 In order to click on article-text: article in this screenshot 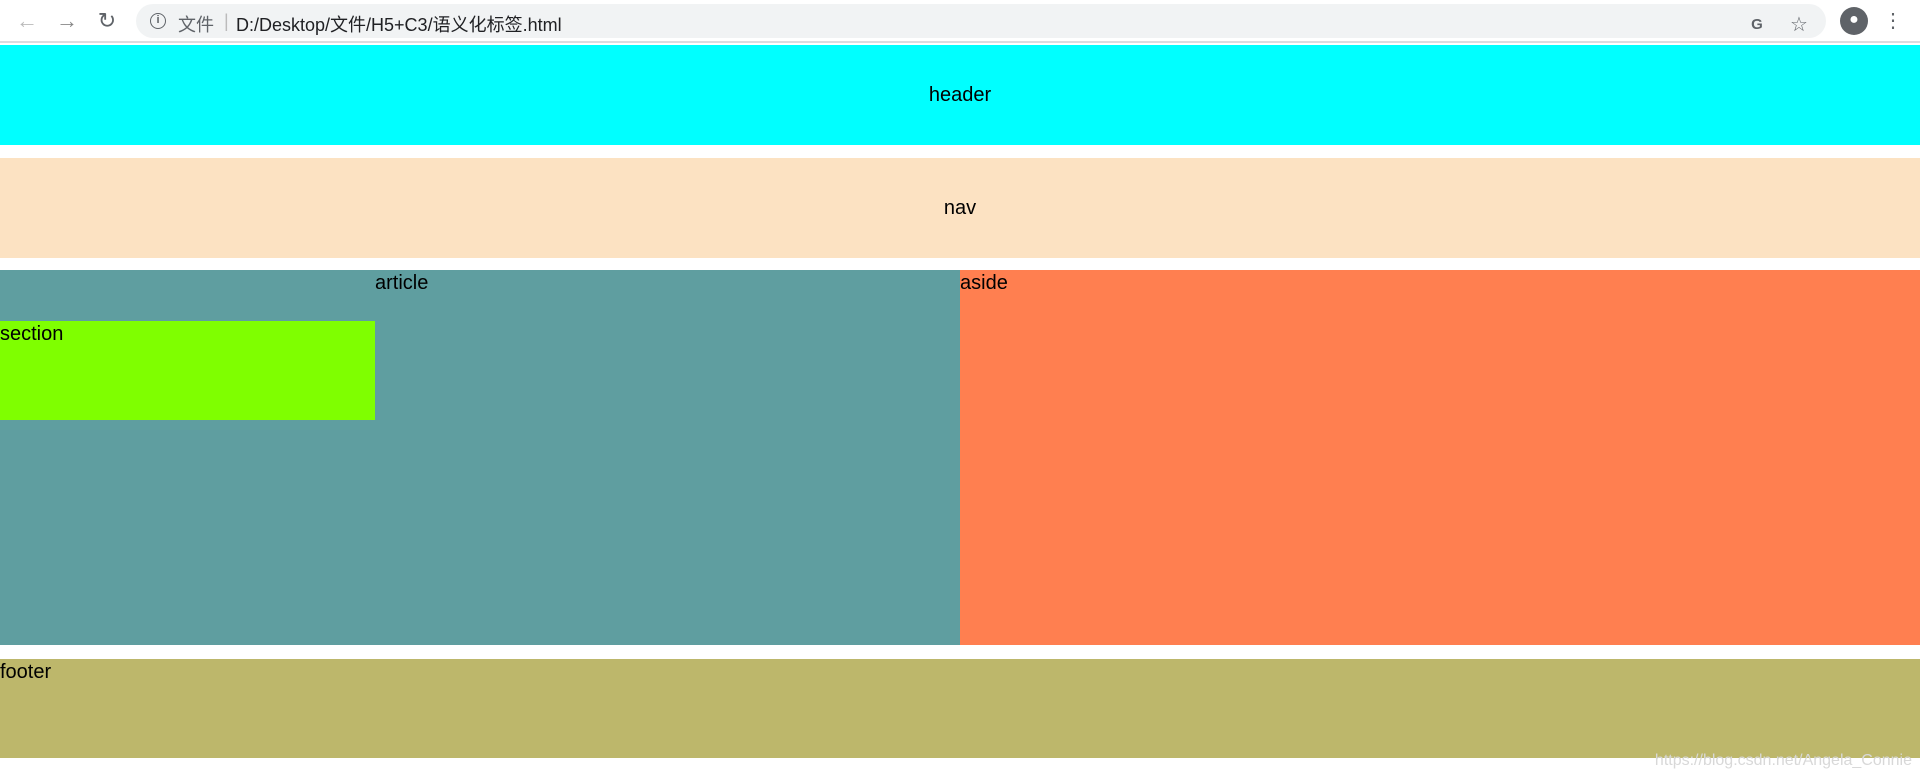, I will do `click(402, 283)`.